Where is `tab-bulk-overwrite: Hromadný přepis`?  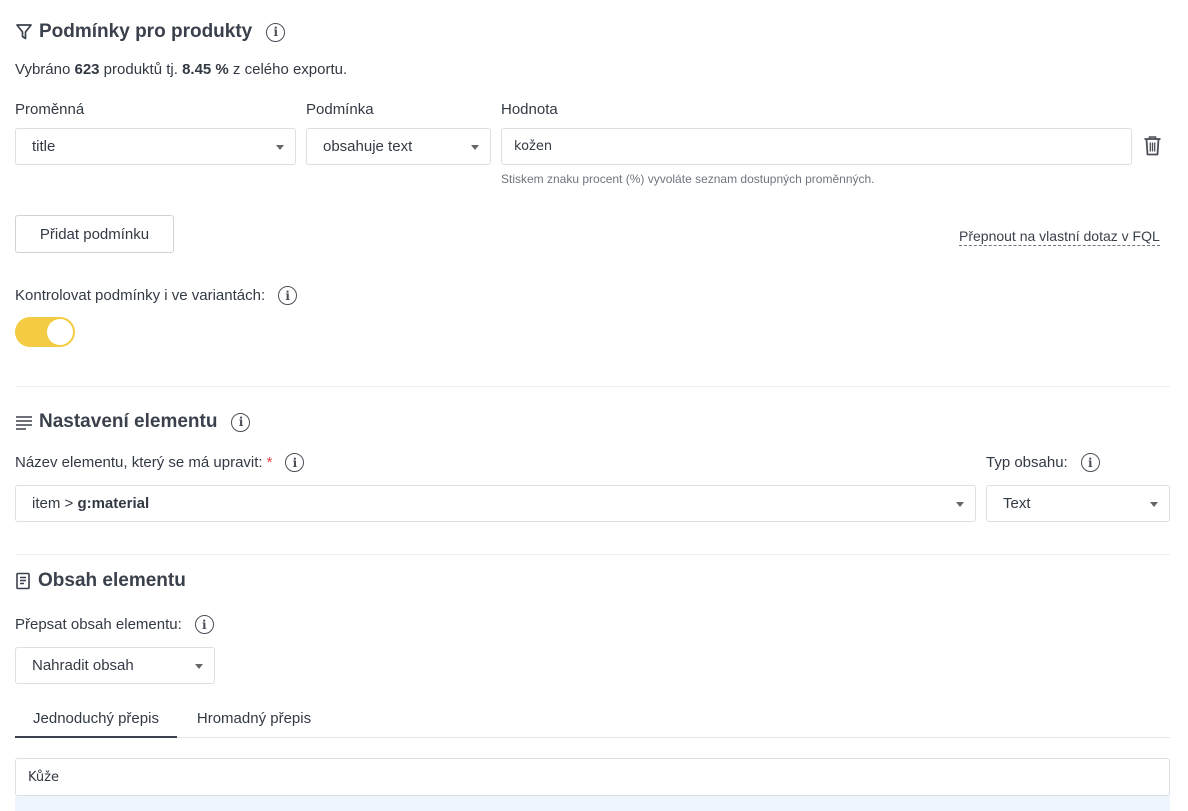 tab-bulk-overwrite: Hromadný přepis is located at coordinates (254, 724).